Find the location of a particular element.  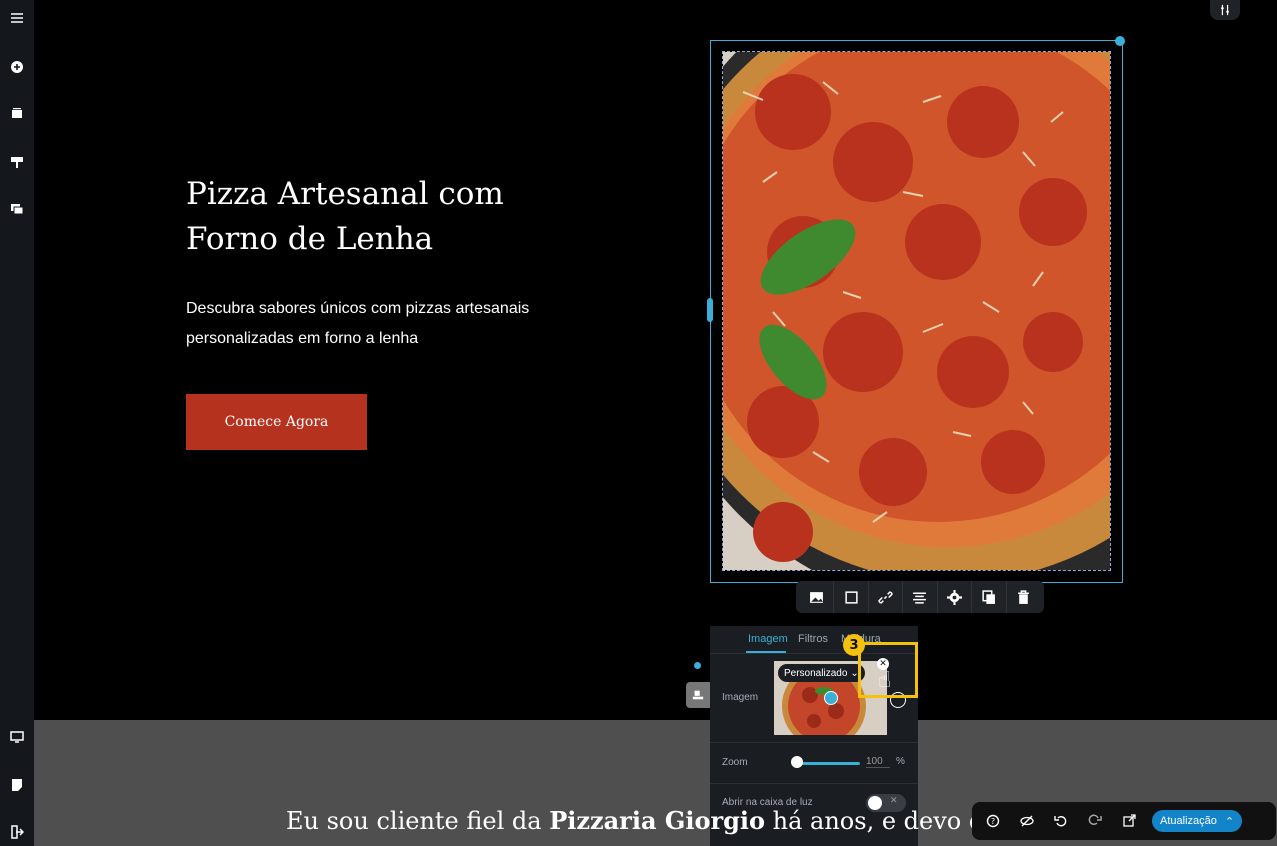

hero-title-line: Forno de Lenha is located at coordinates (310, 239).